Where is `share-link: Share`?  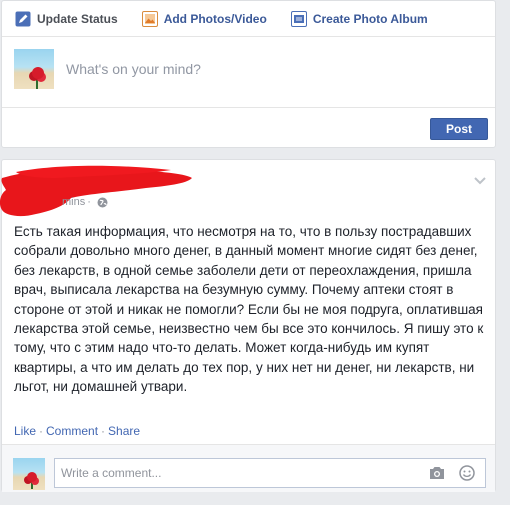 share-link: Share is located at coordinates (124, 431).